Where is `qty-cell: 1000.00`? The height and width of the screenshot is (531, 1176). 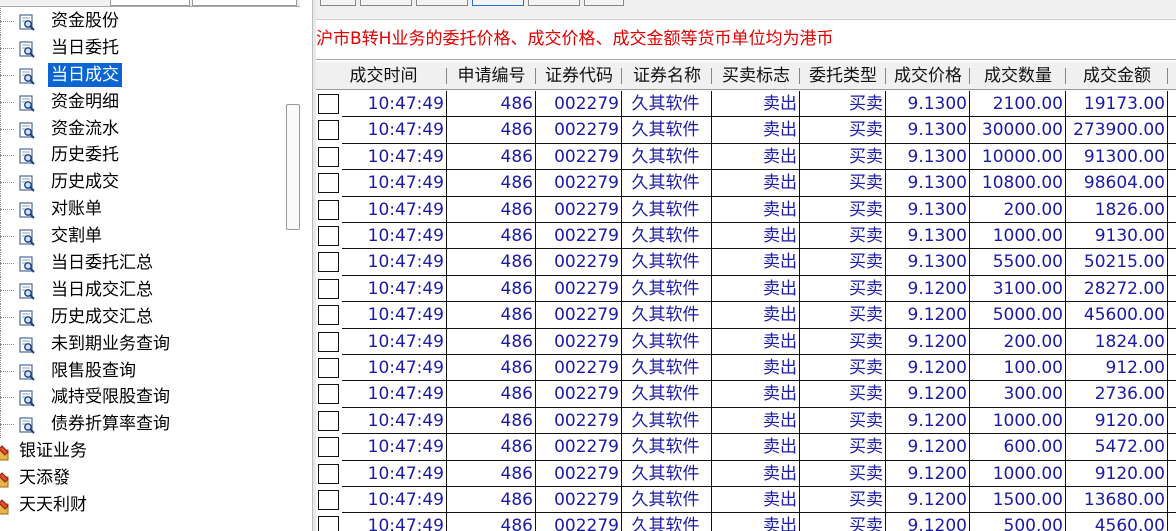 qty-cell: 1000.00 is located at coordinates (1018, 236).